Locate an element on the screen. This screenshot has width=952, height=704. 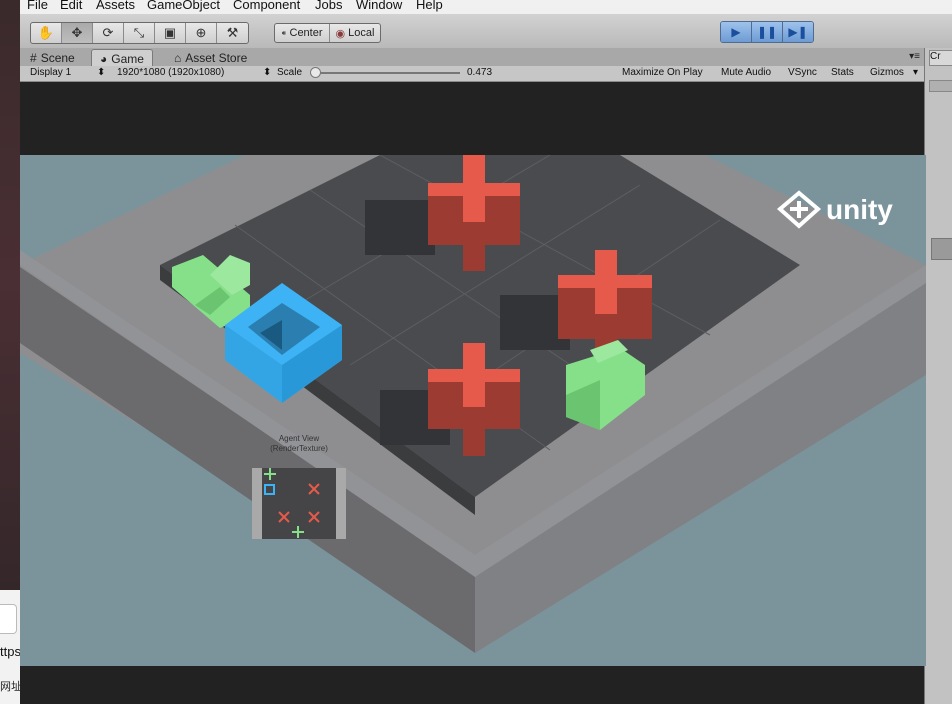
pivot-local-button: ◉ Local is located at coordinates (355, 33).